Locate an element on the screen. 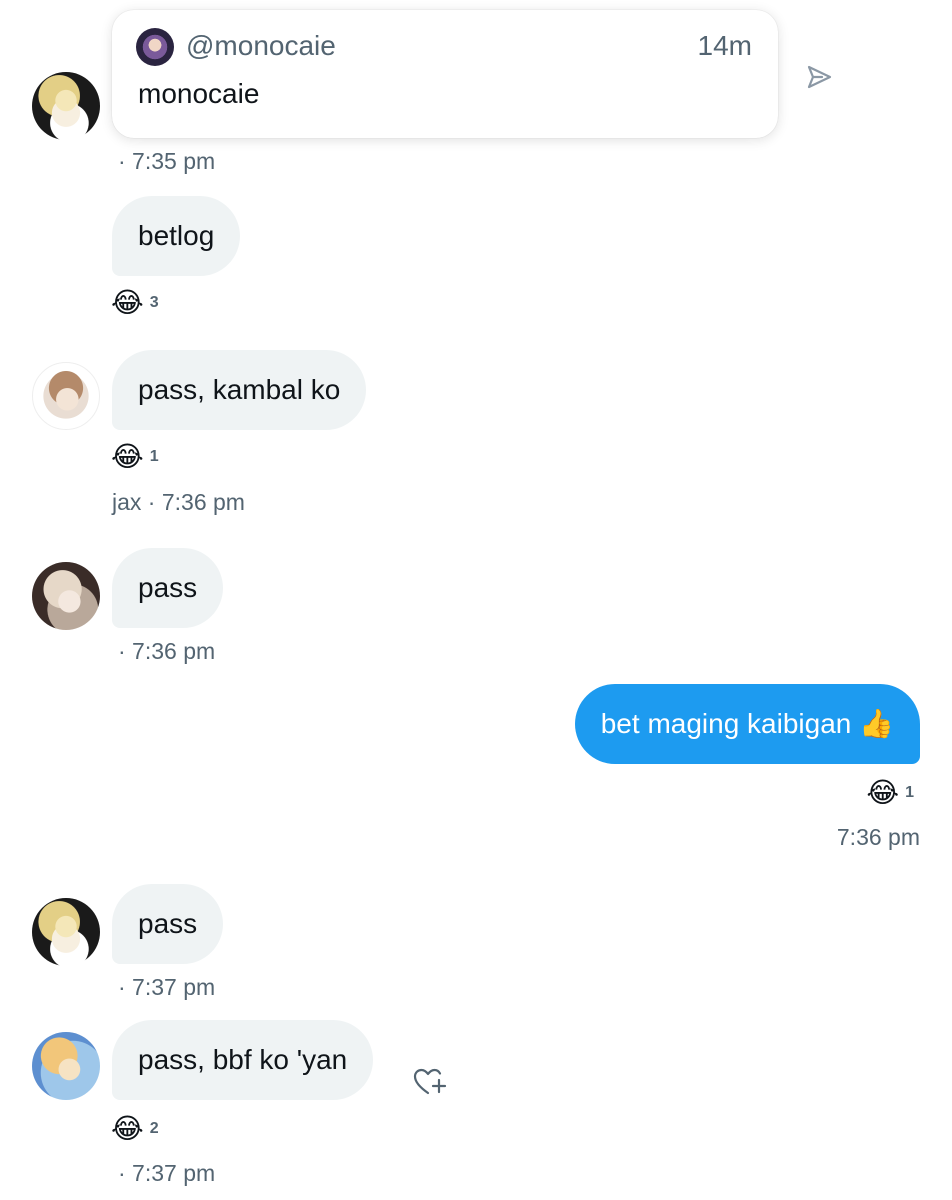  reaction-badge: 😂 2 is located at coordinates (135, 1129).